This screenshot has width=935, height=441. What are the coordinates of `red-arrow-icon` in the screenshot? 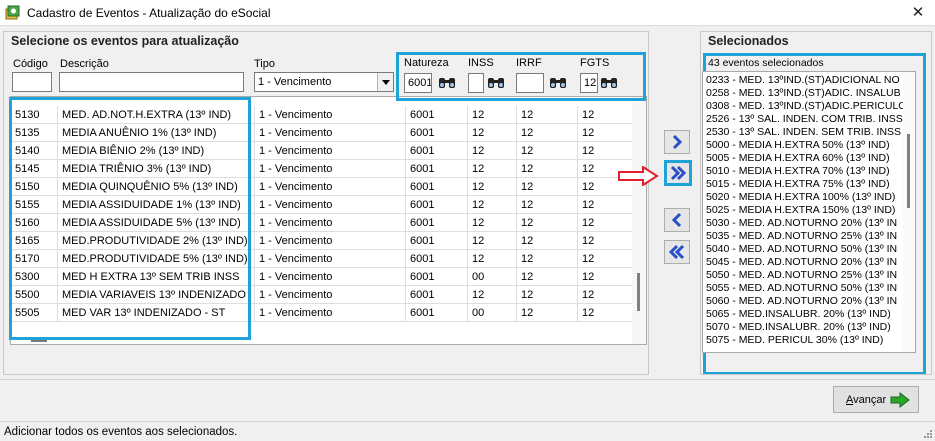 It's located at (638, 176).